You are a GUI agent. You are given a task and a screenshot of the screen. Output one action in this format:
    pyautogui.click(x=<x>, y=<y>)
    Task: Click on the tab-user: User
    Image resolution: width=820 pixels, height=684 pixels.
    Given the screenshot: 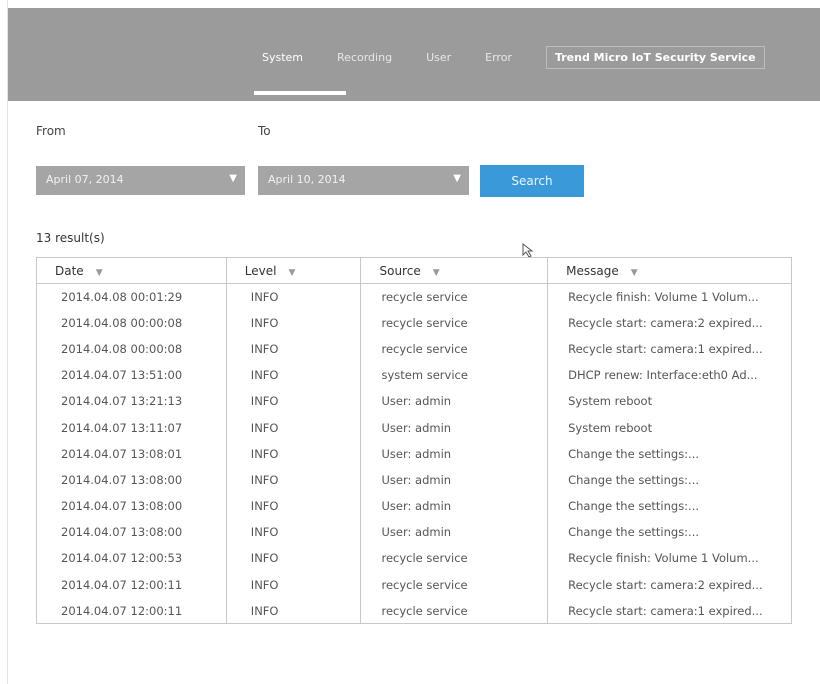 What is the action you would take?
    pyautogui.click(x=438, y=57)
    